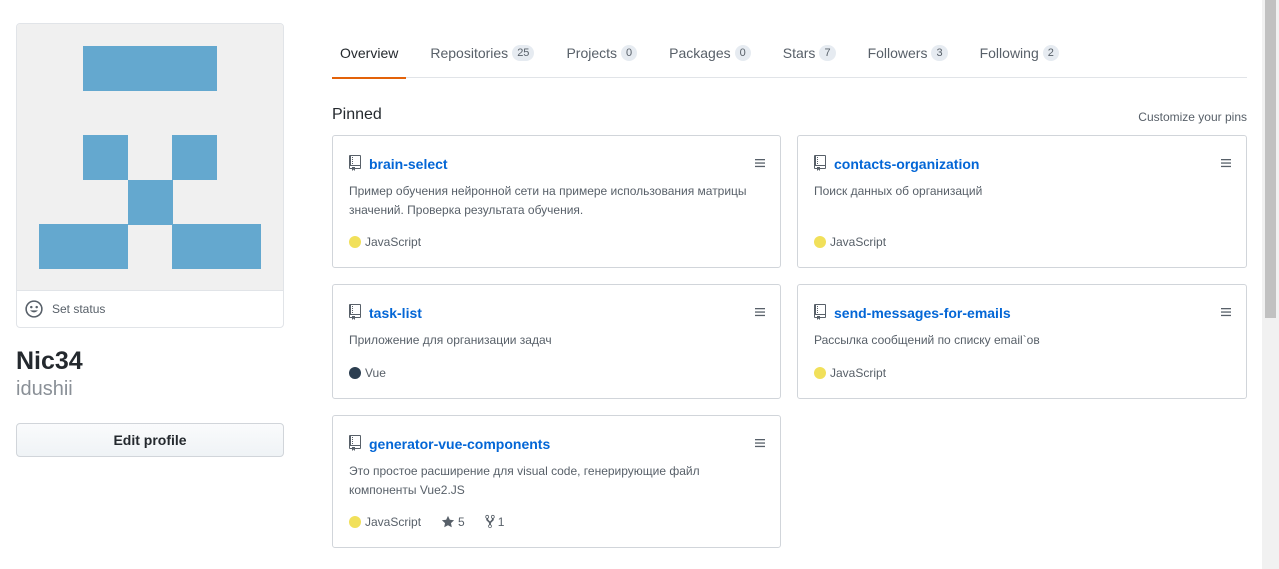  I want to click on page-scrollbar, so click(1270, 284).